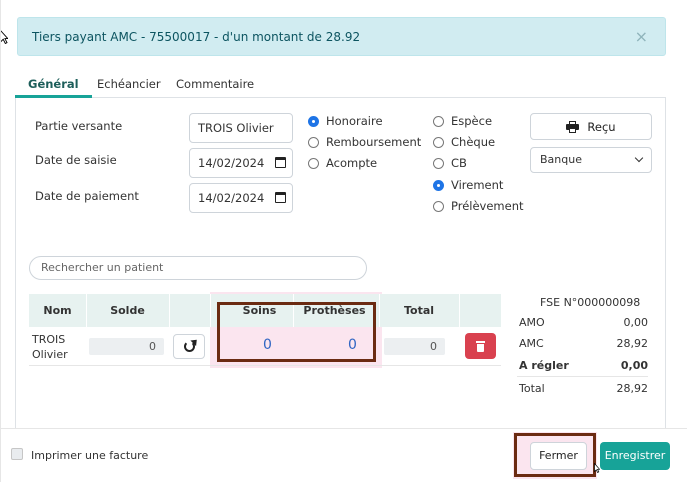 Image resolution: width=687 pixels, height=482 pixels. Describe the element at coordinates (340, 84) in the screenshot. I see `tab-bar: Général Echéancier Commentaire` at that location.